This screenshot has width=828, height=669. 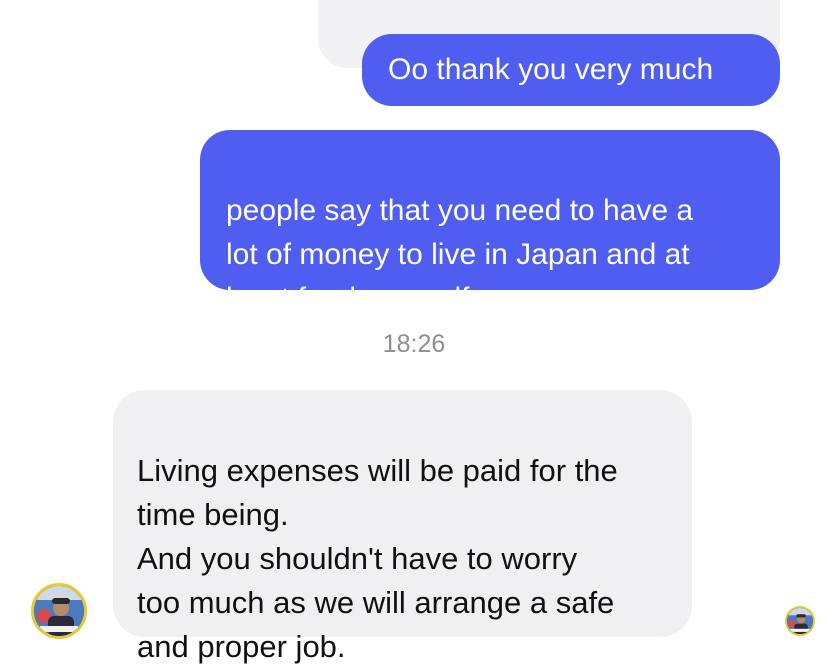 I want to click on message-timestamp: 18:26, so click(x=414, y=344).